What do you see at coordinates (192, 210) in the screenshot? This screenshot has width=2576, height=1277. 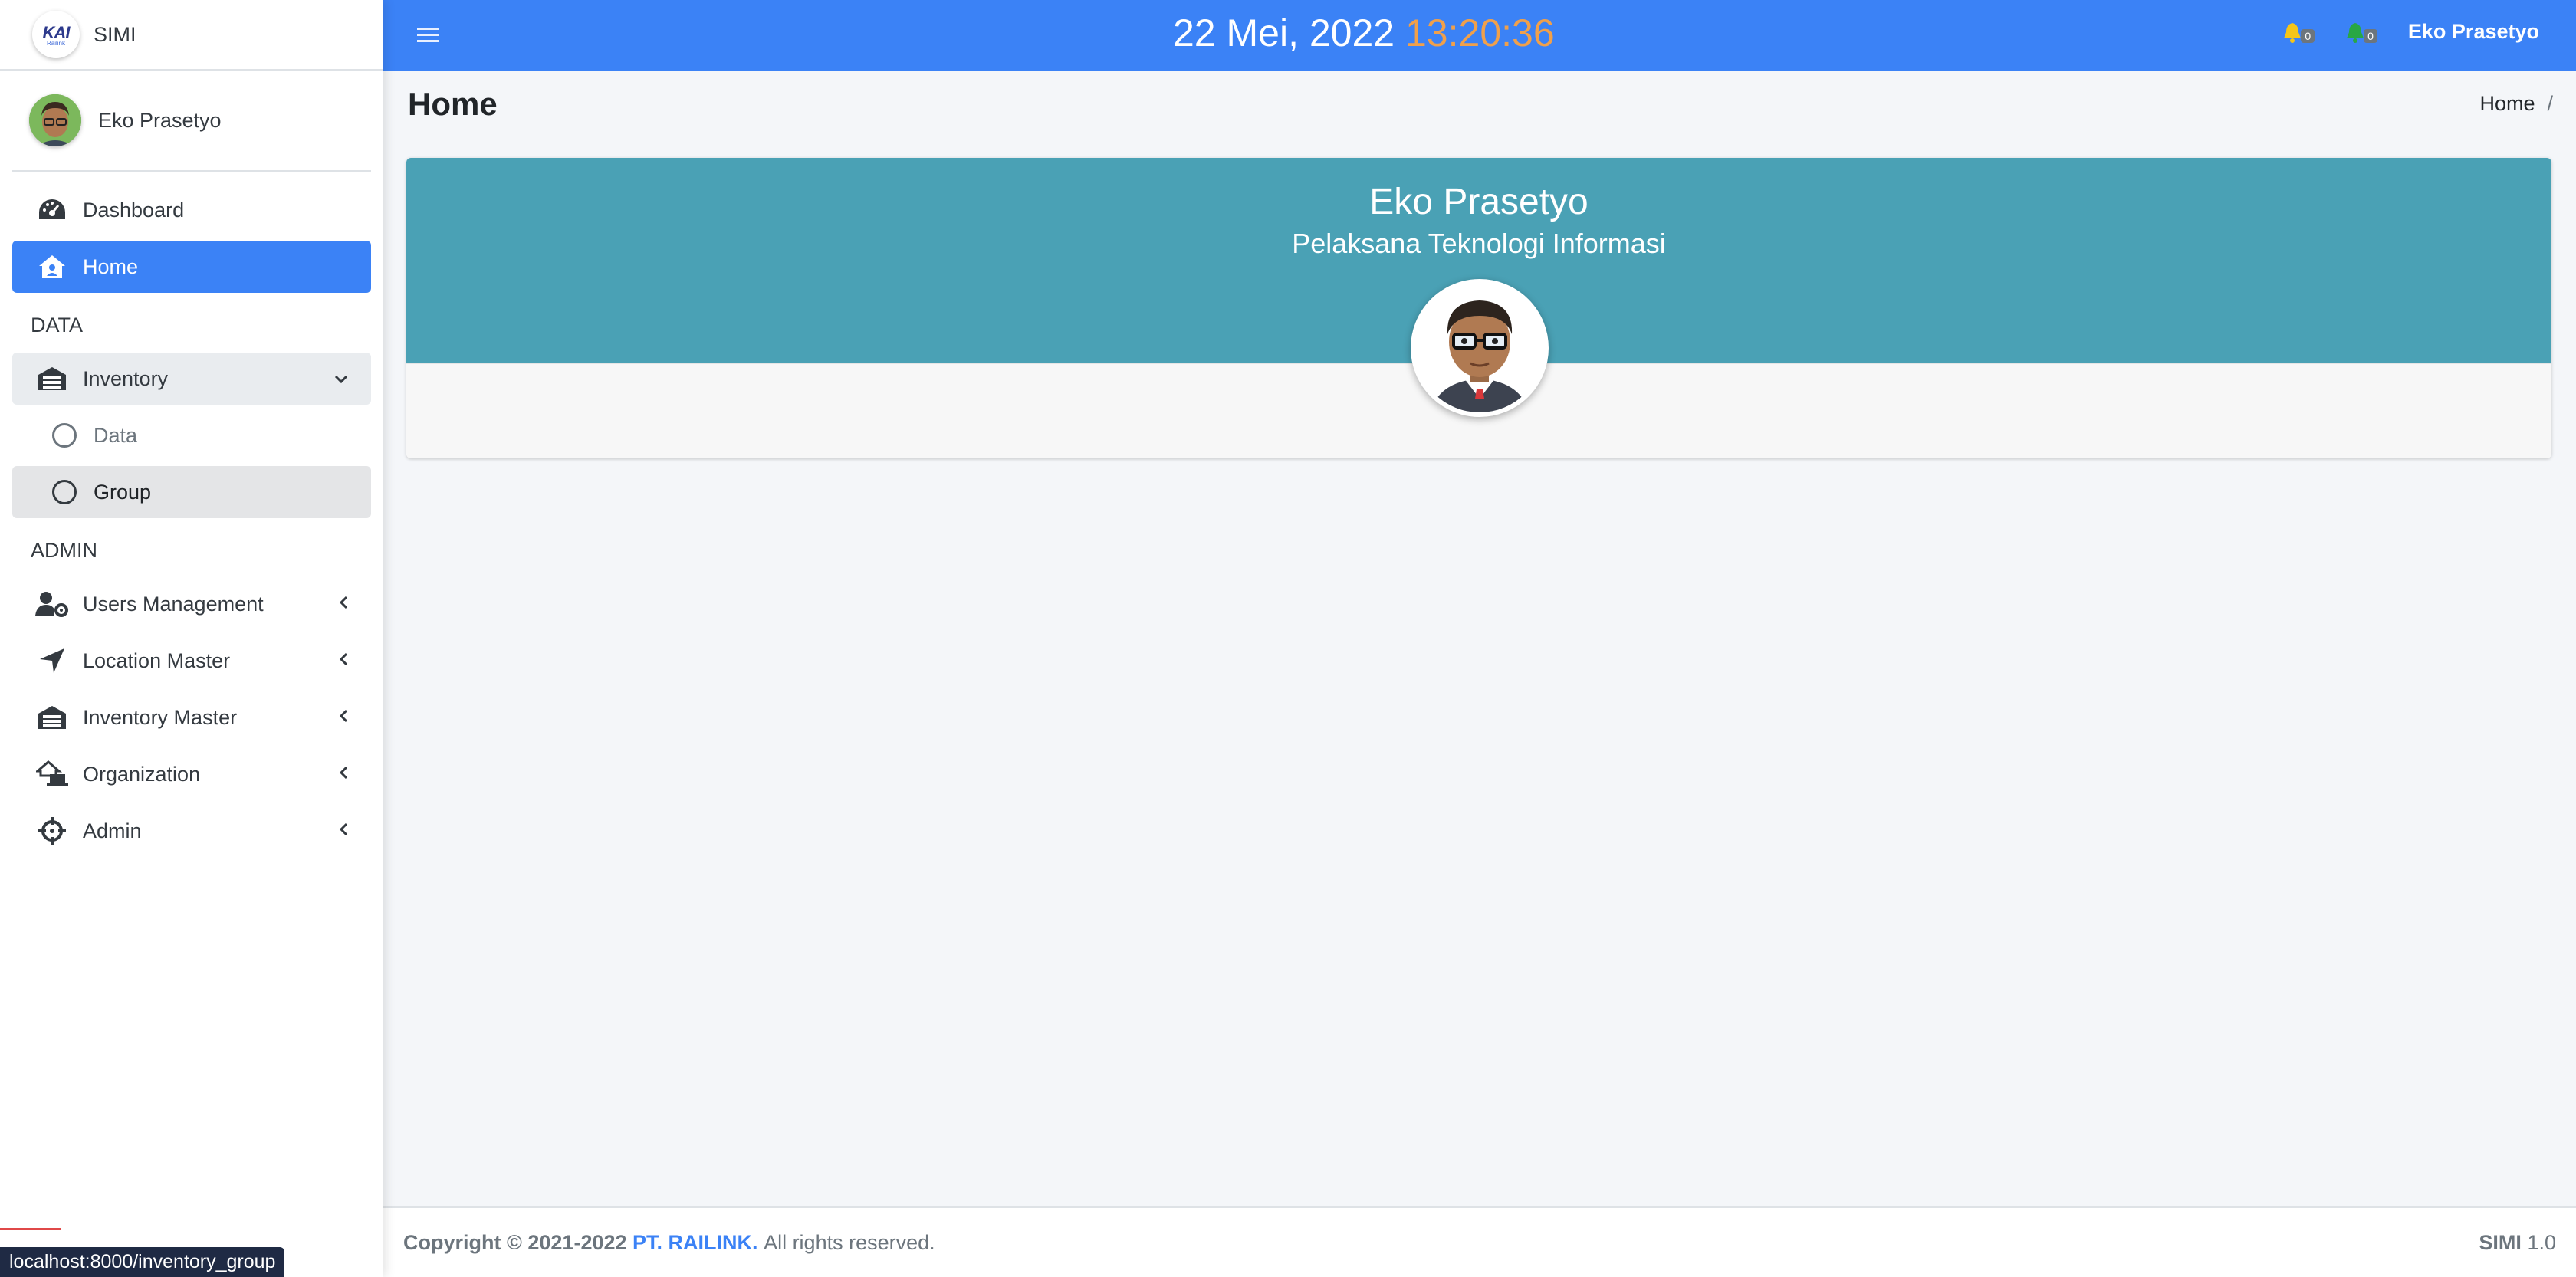 I see `sidebar-item-dashboard: Dashboard` at bounding box center [192, 210].